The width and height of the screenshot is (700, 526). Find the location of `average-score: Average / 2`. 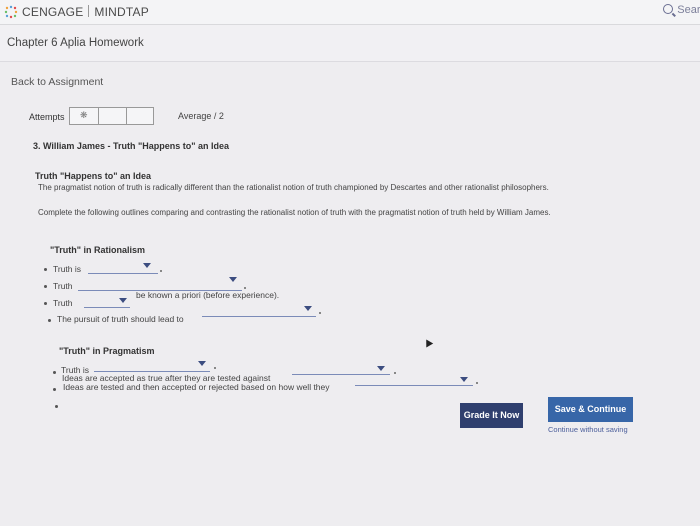

average-score: Average / 2 is located at coordinates (201, 116).